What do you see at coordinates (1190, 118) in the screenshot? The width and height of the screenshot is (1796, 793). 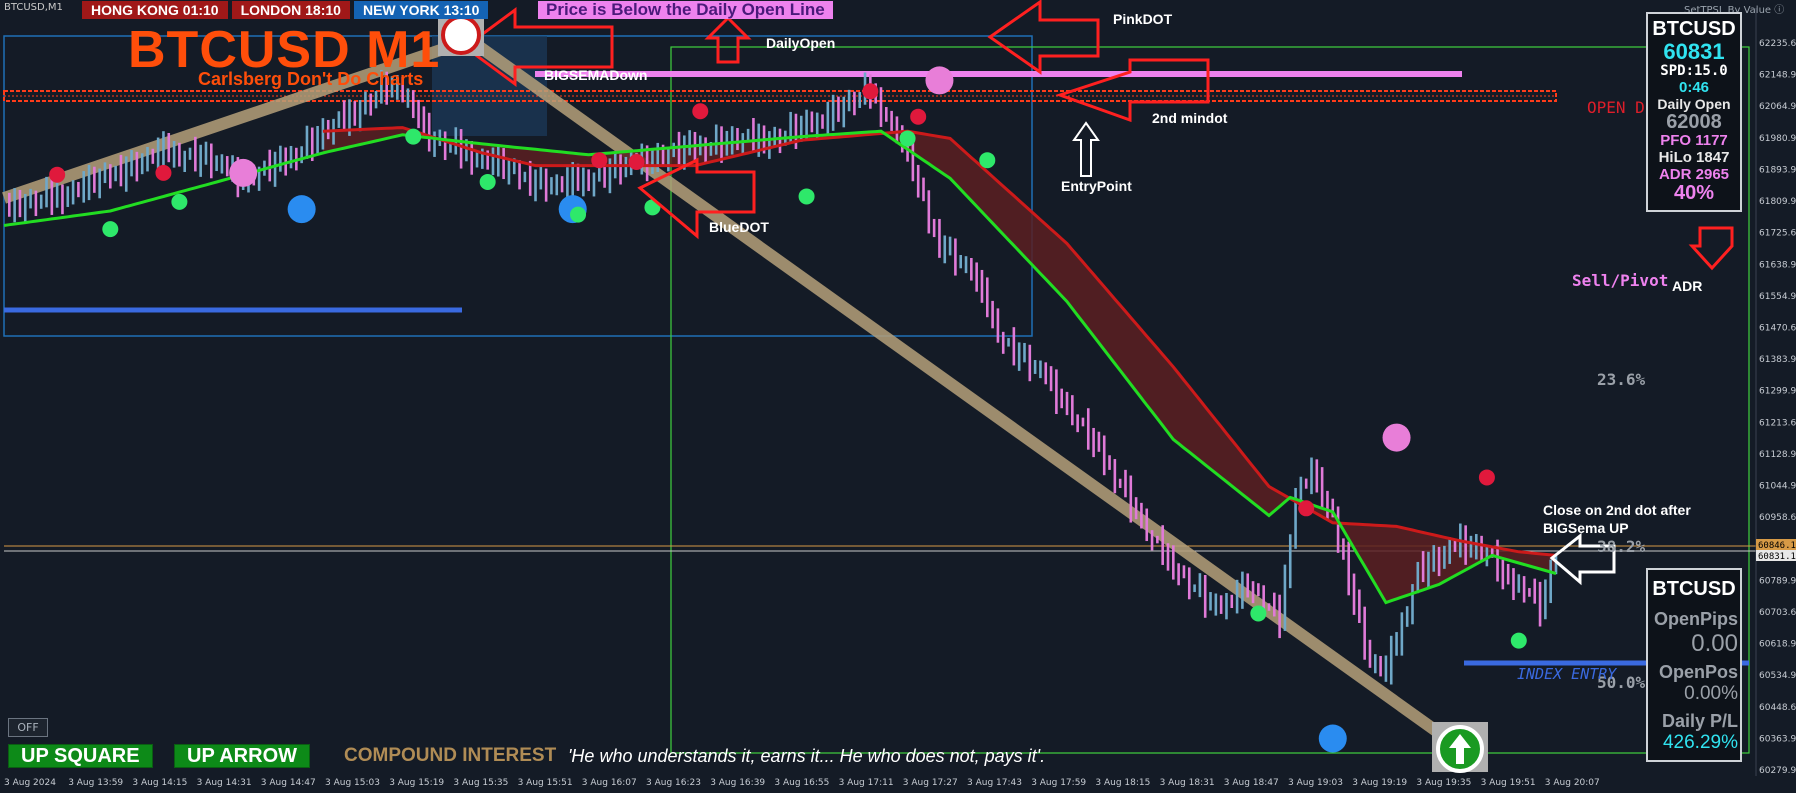 I see `label-2nd-mindot: 2nd mindot` at bounding box center [1190, 118].